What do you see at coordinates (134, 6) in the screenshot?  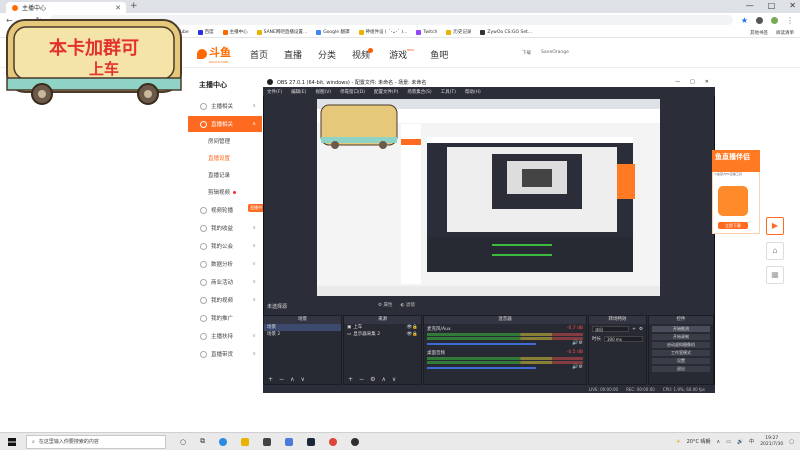 I see `new-tab-button: +` at bounding box center [134, 6].